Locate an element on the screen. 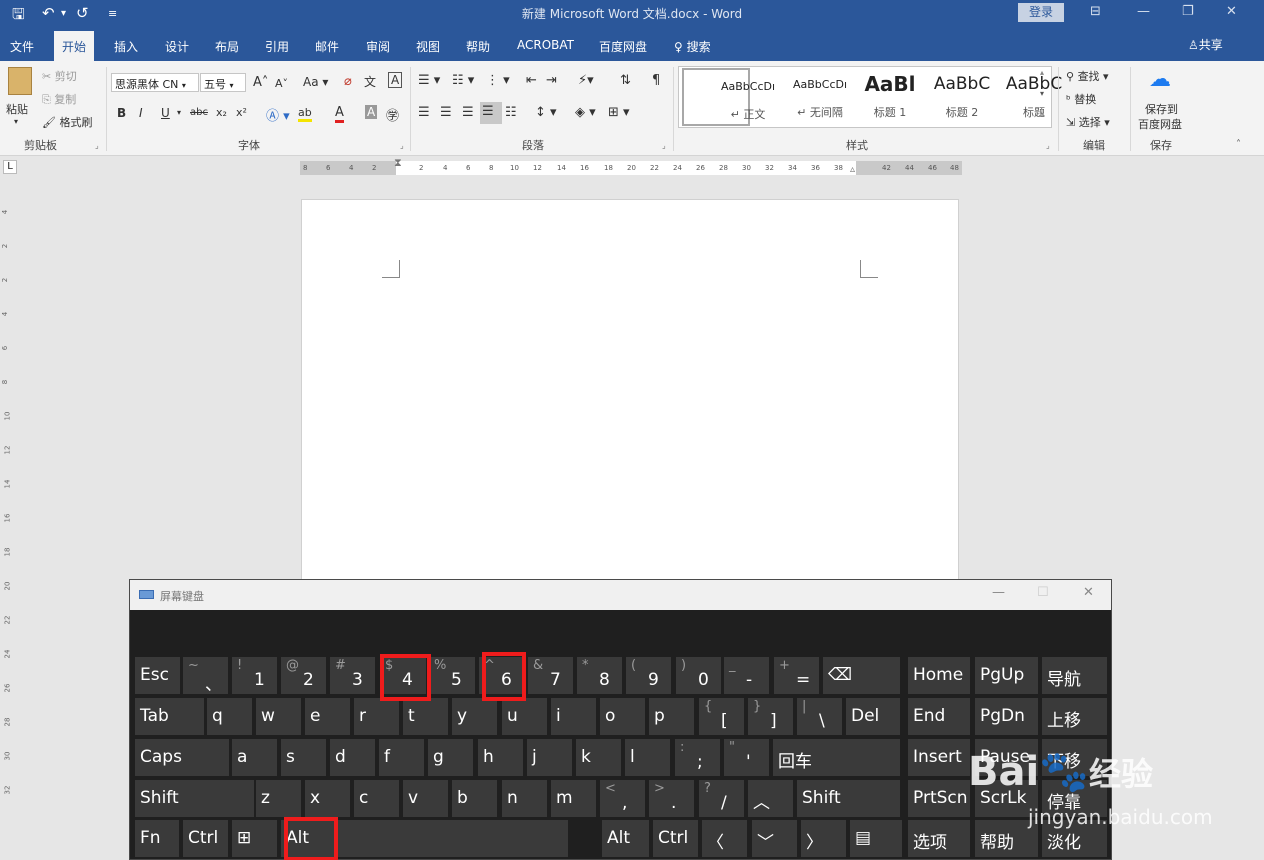 The width and height of the screenshot is (1264, 860). character-border-icon: A is located at coordinates (395, 80).